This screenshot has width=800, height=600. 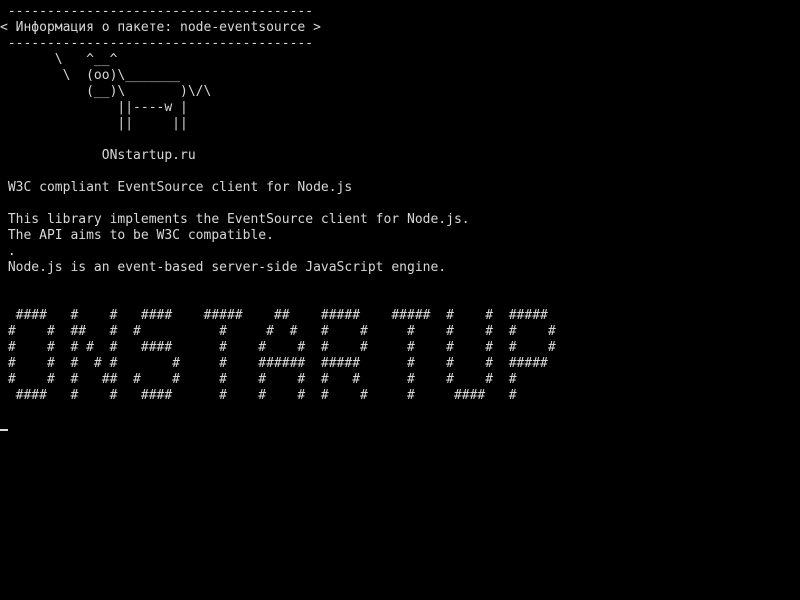 I want to click on banner-art-line: # # # ## # # # # # # # # # # #, so click(x=258, y=379).